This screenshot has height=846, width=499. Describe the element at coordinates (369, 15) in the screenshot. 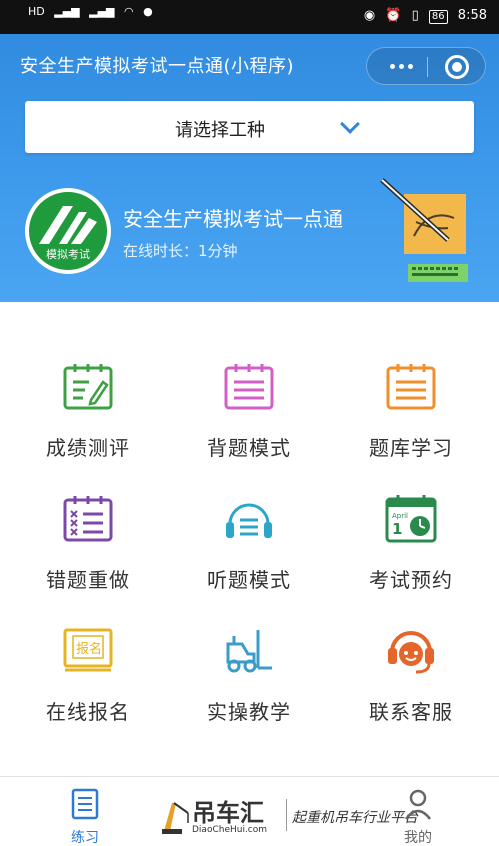

I see `eye-icon: ◉` at that location.